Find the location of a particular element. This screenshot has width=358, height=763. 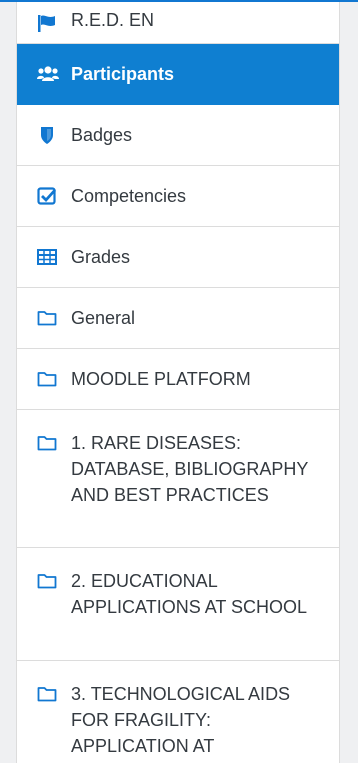

nav-item-competencies: Competencies is located at coordinates (178, 196).